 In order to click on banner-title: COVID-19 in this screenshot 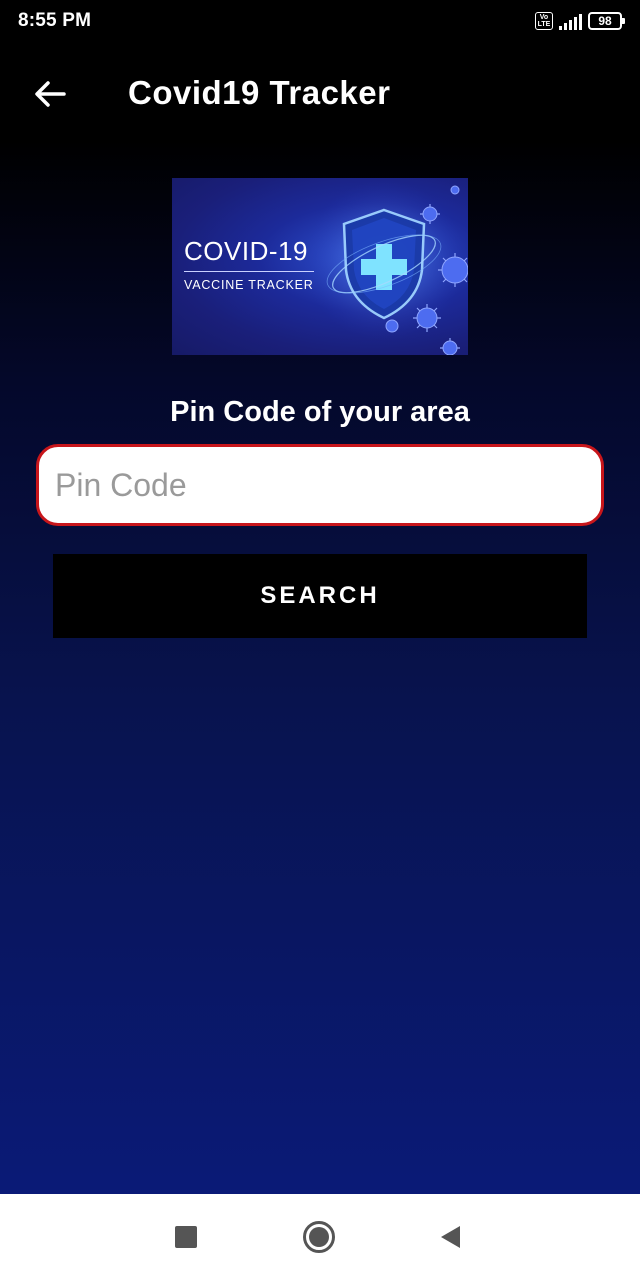, I will do `click(246, 251)`.